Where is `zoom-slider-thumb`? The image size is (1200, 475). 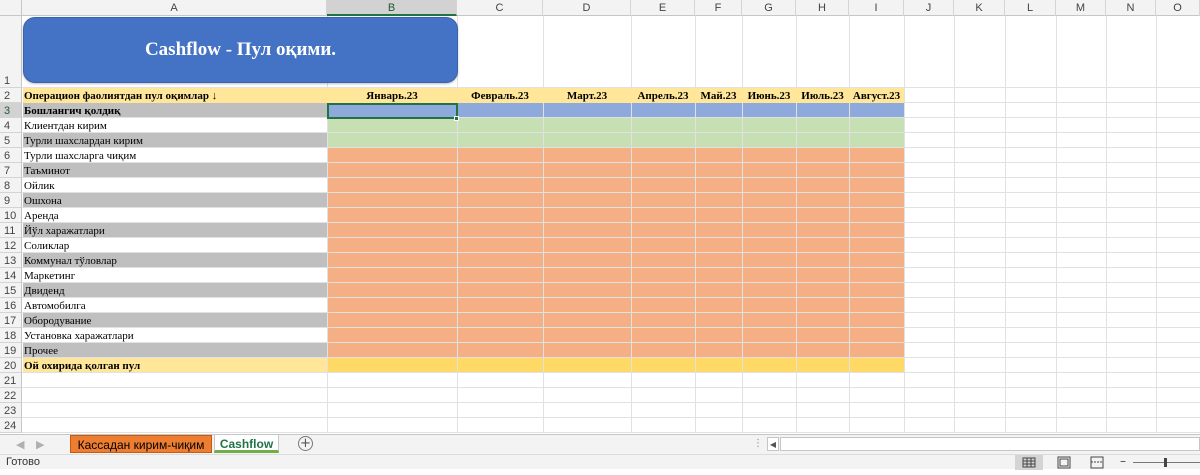 zoom-slider-thumb is located at coordinates (1165, 462).